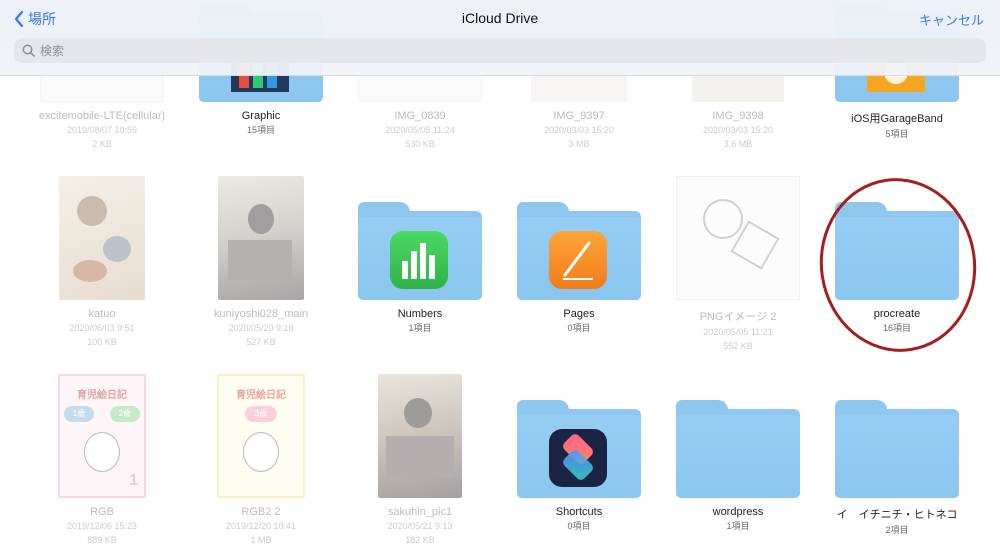 The width and height of the screenshot is (1000, 555). Describe the element at coordinates (102, 314) in the screenshot. I see `file-name: katuo` at that location.